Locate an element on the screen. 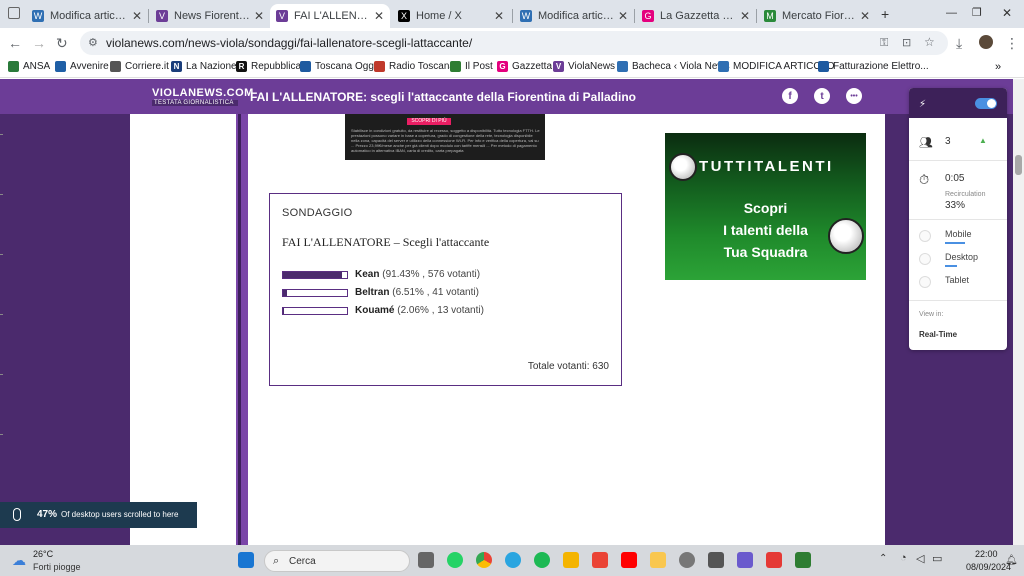  calculator-icon is located at coordinates (716, 560).